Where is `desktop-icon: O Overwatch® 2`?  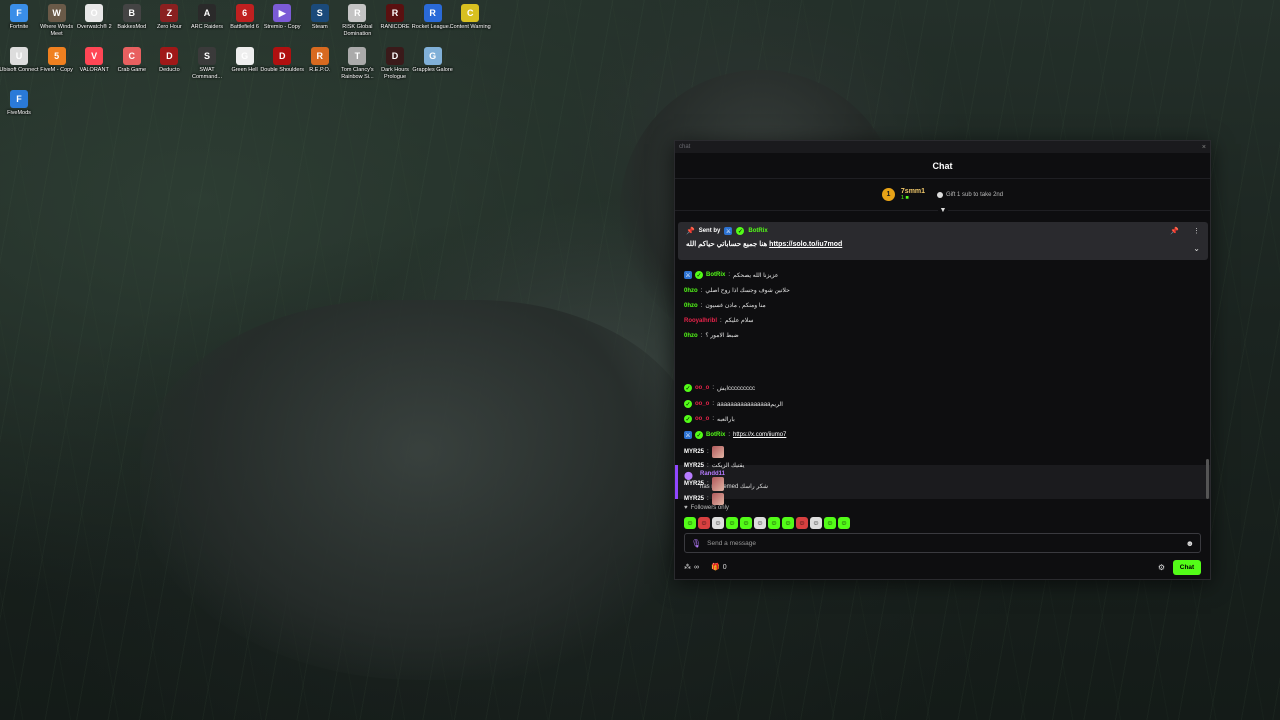
desktop-icon: O Overwatch® 2 is located at coordinates (94, 17).